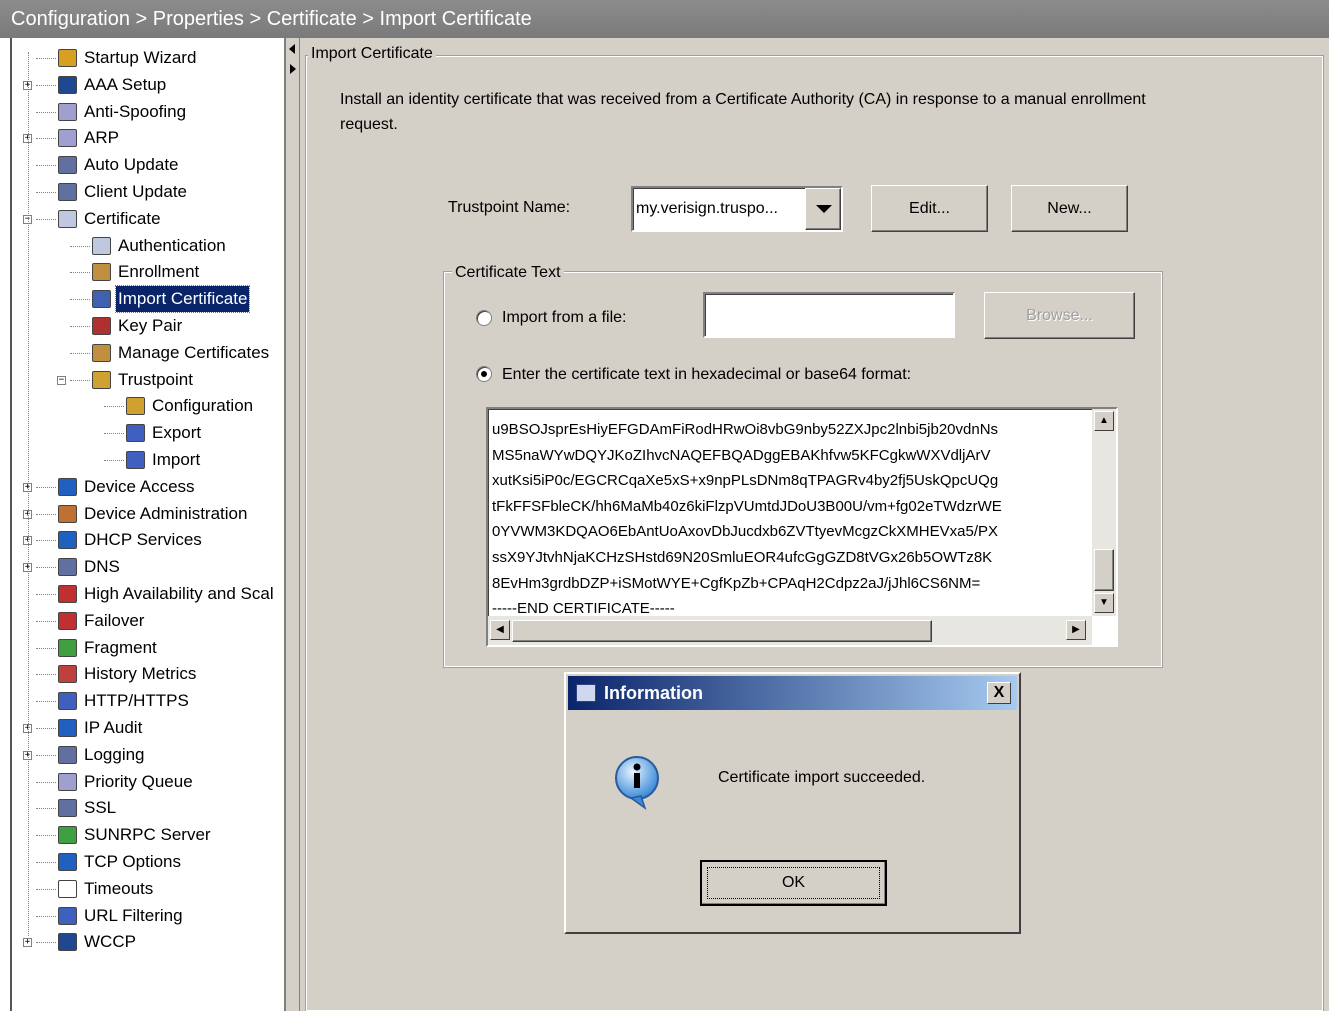 This screenshot has height=1011, width=1329. I want to click on metrics-icon, so click(67, 674).